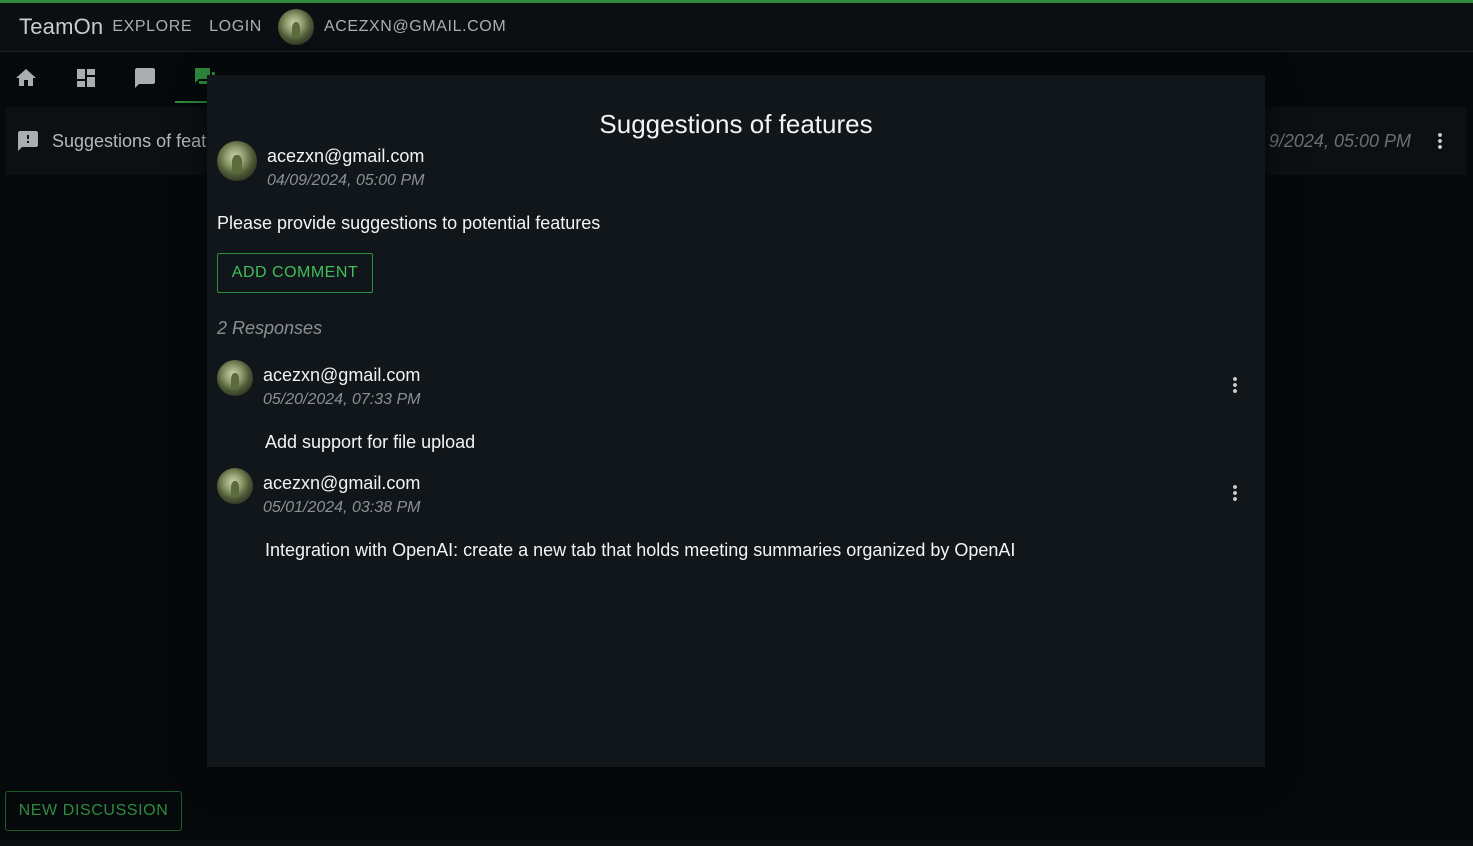  Describe the element at coordinates (346, 156) in the screenshot. I see `post-author: acezxn@gmail.com` at that location.